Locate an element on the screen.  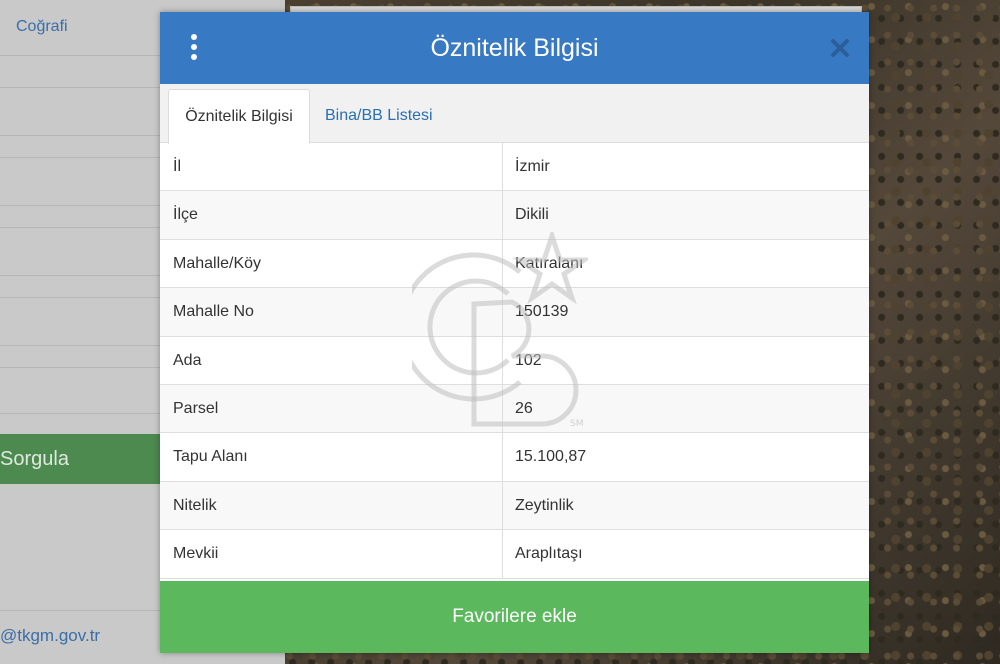
row-value: Zeytinlik is located at coordinates (544, 505).